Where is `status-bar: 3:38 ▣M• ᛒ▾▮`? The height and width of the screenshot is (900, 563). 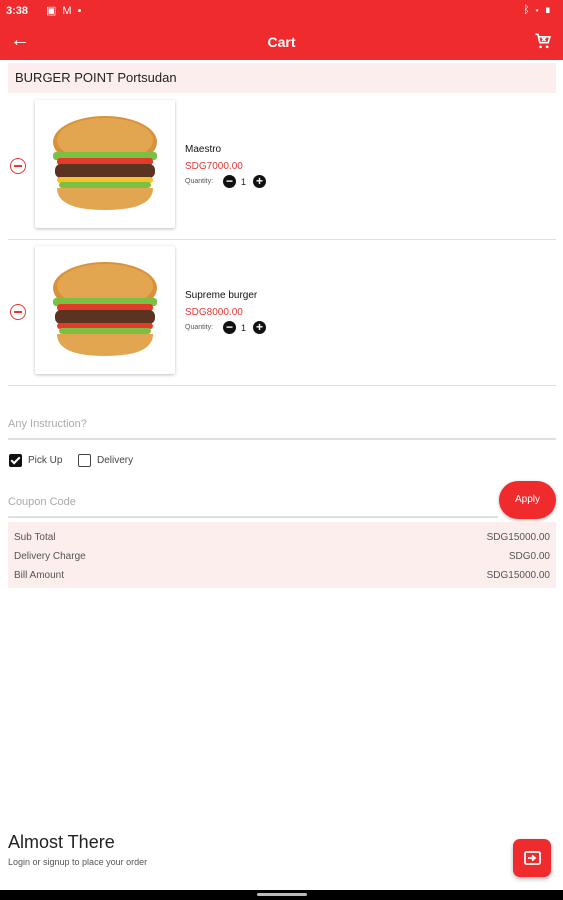
status-bar: 3:38 ▣M• ᛒ▾▮ is located at coordinates (281, 12).